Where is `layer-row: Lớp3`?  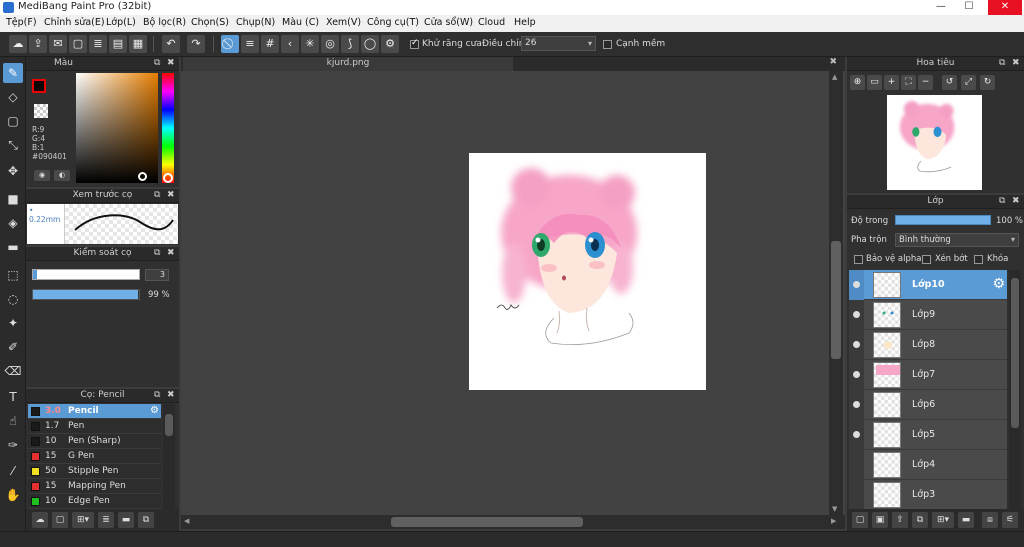 layer-row: Lớp3 is located at coordinates (928, 495).